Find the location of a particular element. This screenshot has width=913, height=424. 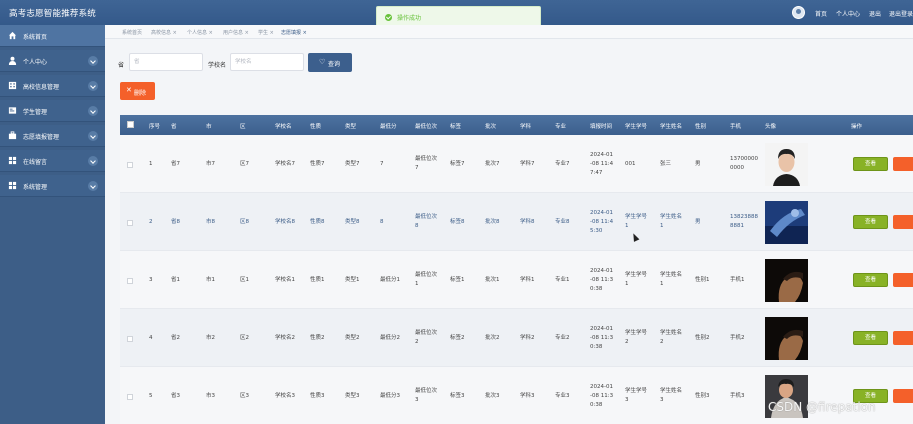

phone-cell: 13700000 is located at coordinates (744, 159).